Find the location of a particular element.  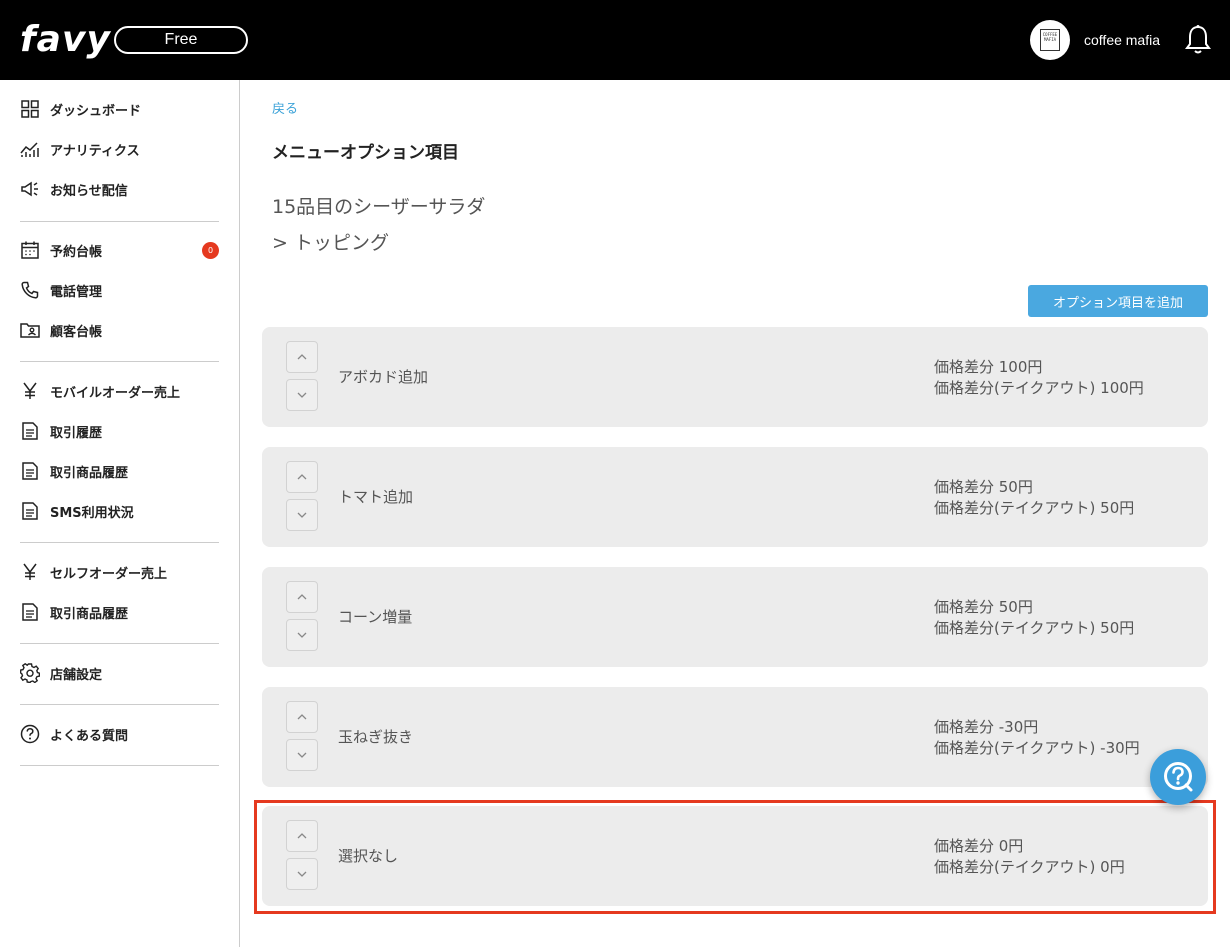

gear-icon is located at coordinates (30, 673).